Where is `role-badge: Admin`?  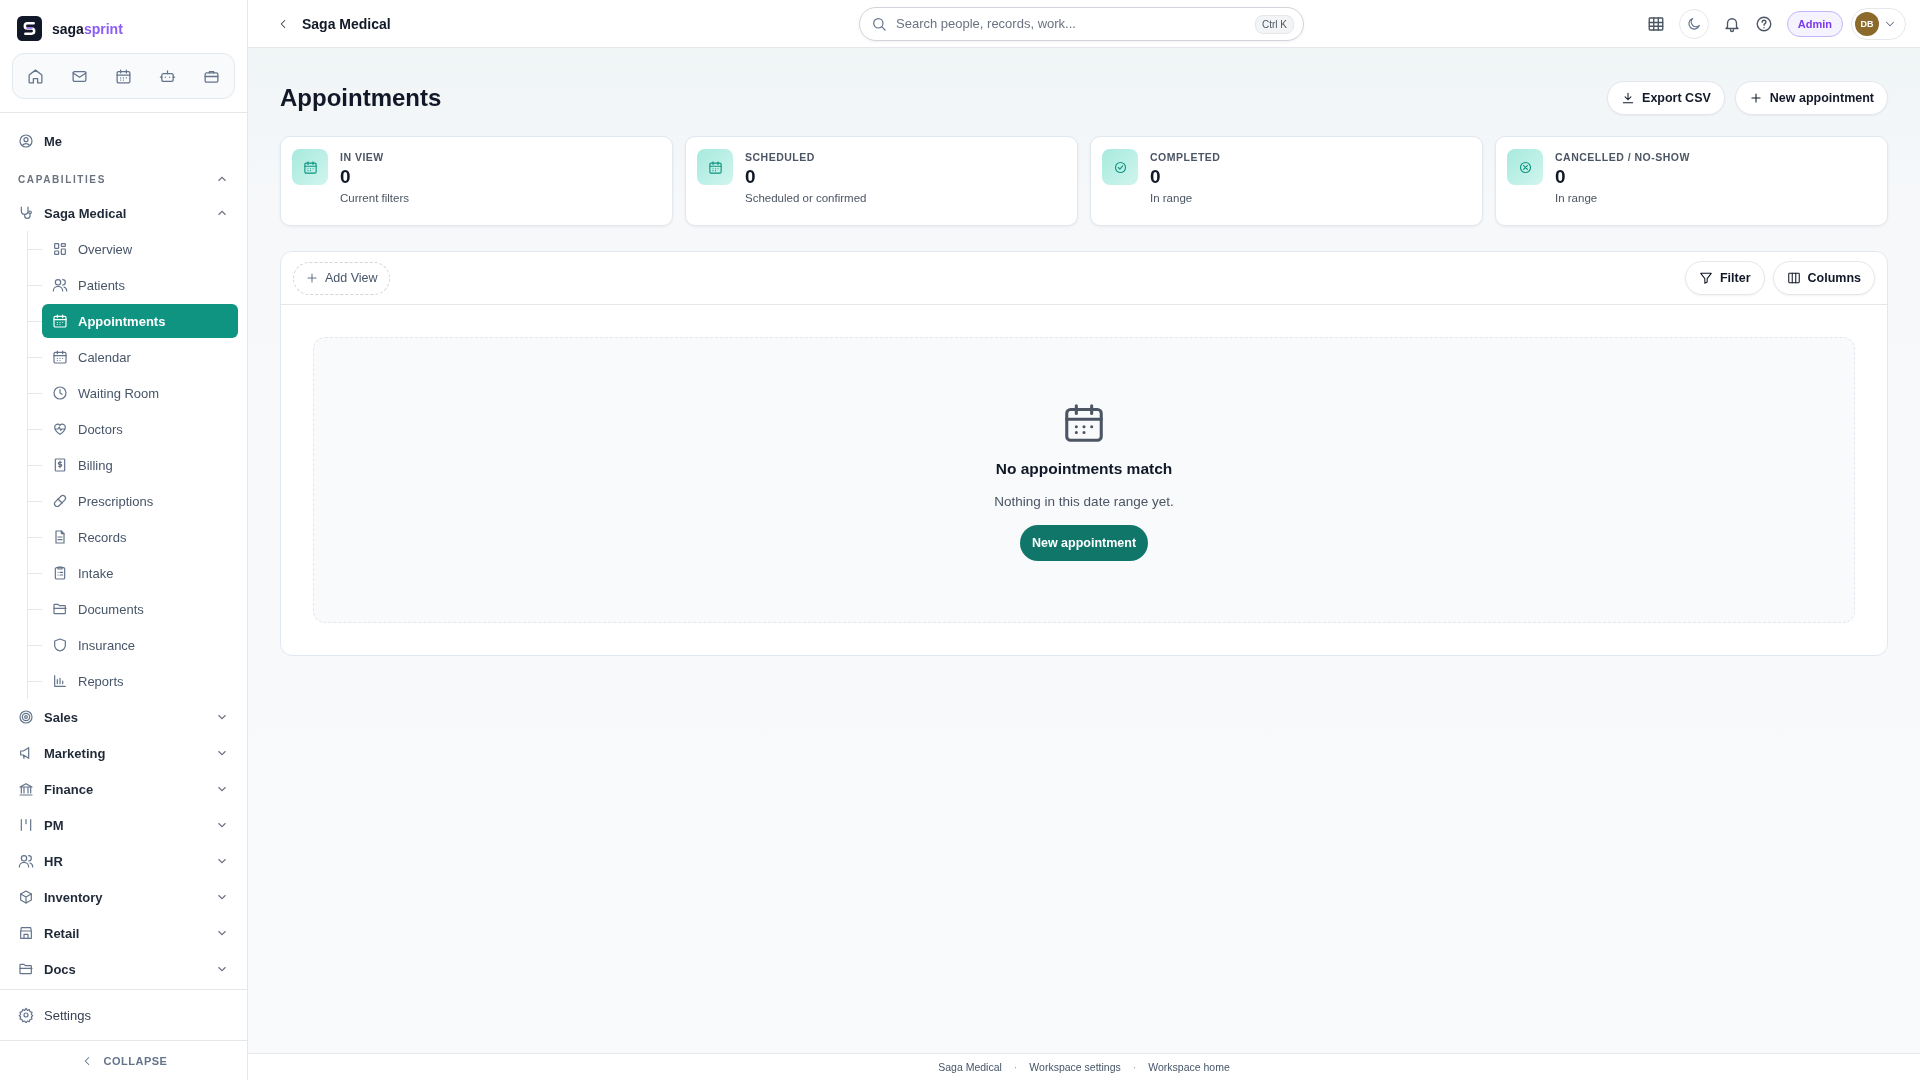 role-badge: Admin is located at coordinates (1814, 23).